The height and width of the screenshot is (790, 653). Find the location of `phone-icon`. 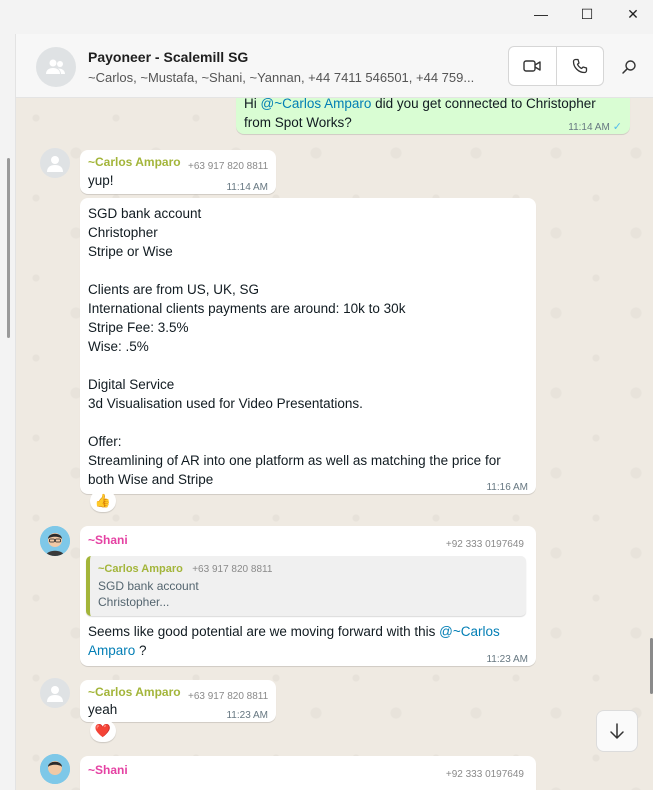

phone-icon is located at coordinates (579, 66).